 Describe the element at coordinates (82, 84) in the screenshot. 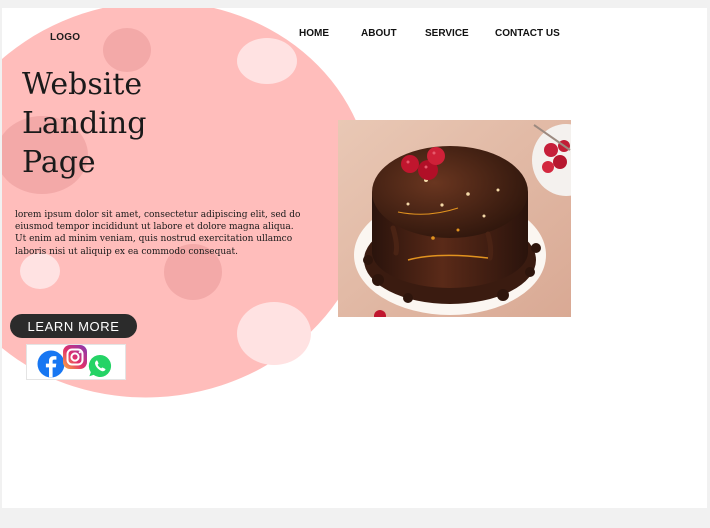

I see `hero-title-line: Website` at that location.